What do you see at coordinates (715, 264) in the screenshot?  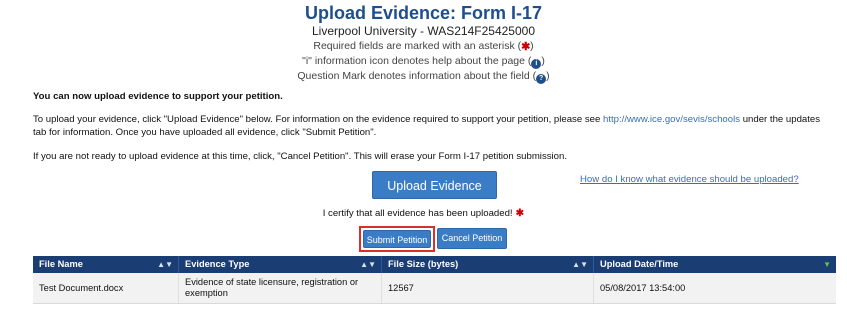 I see `column-header-upload-date: Upload Date/Time ▼` at bounding box center [715, 264].